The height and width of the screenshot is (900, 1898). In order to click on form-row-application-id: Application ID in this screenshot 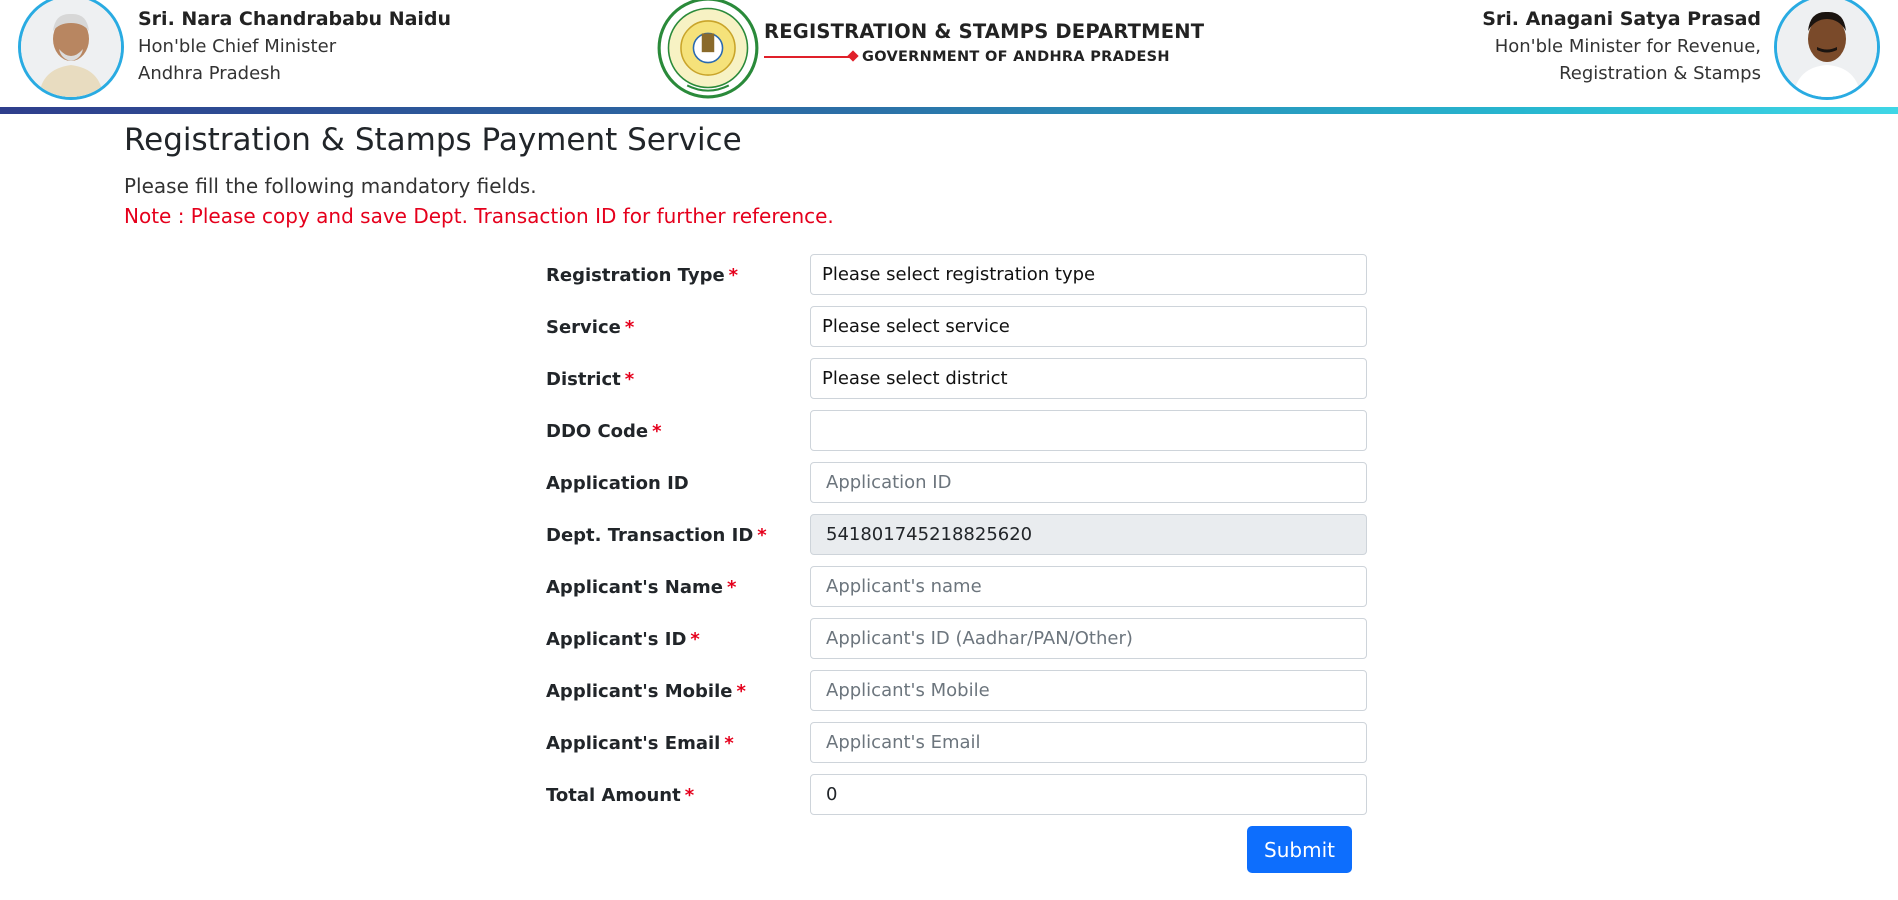, I will do `click(957, 488)`.